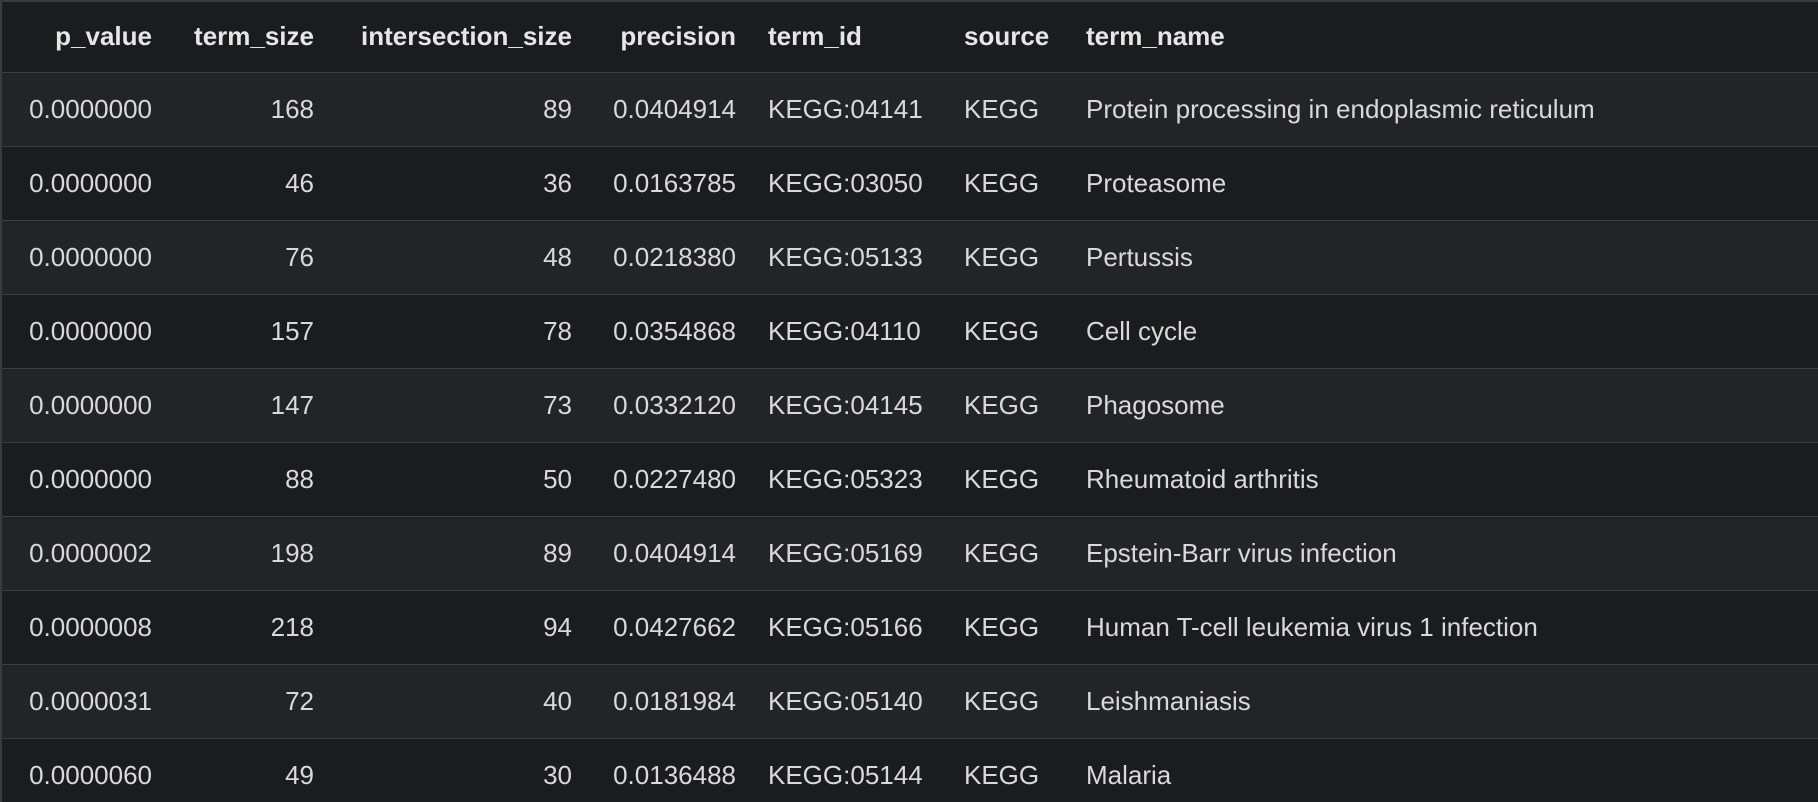  What do you see at coordinates (557, 626) in the screenshot?
I see `cell-intersection-size: 94` at bounding box center [557, 626].